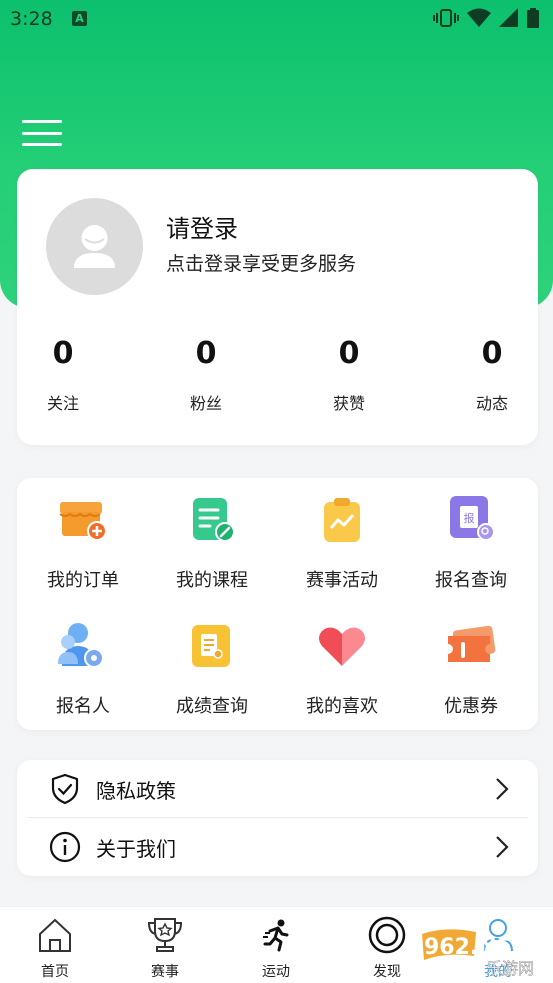  Describe the element at coordinates (83, 580) in the screenshot. I see `feature-label: 我的订单` at that location.